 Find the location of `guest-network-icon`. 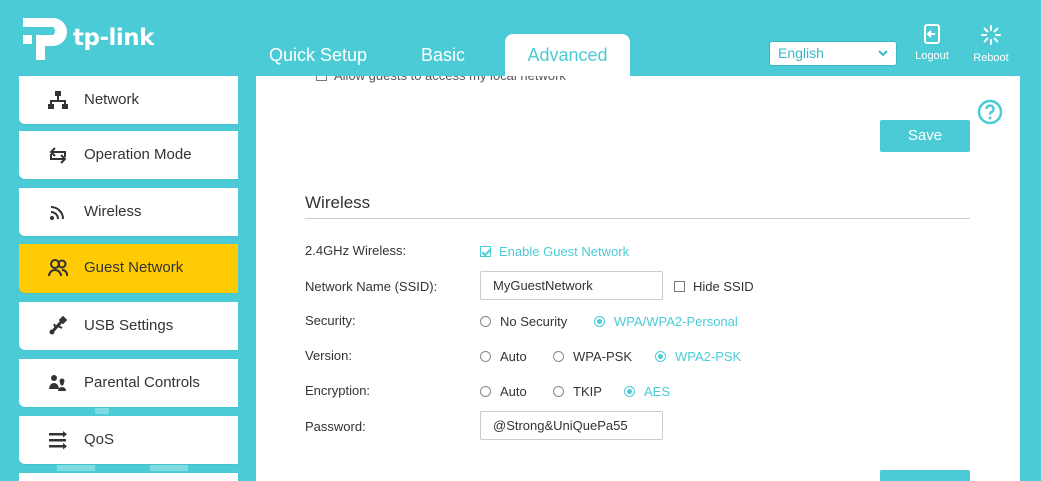

guest-network-icon is located at coordinates (58, 268).